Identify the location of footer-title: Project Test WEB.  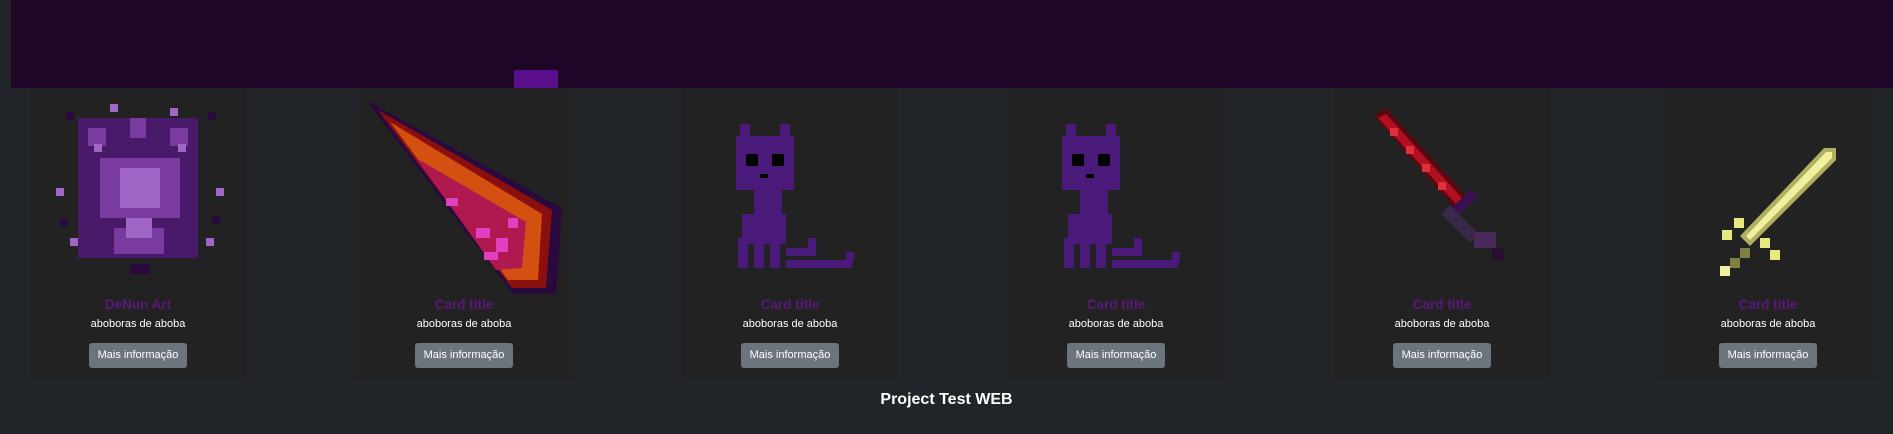
(946, 399).